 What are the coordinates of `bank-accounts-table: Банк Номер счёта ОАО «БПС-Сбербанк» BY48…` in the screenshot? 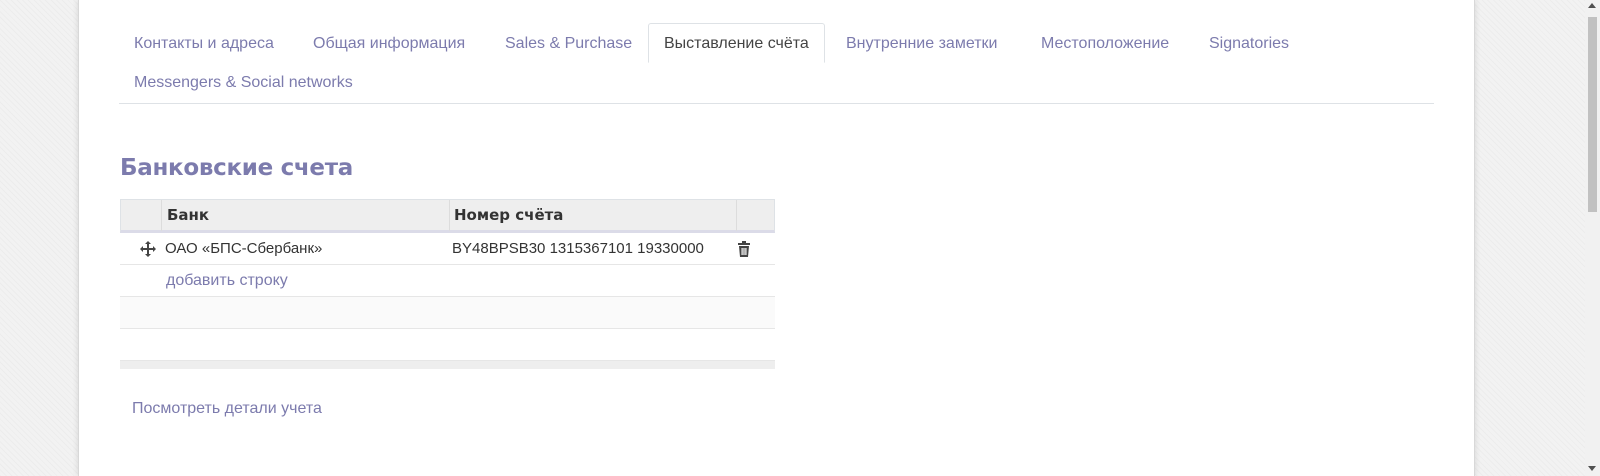 It's located at (447, 284).